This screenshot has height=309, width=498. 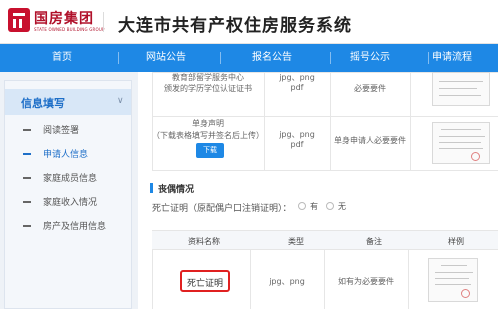 What do you see at coordinates (465, 58) in the screenshot?
I see `nav-application-process: 申请流程` at bounding box center [465, 58].